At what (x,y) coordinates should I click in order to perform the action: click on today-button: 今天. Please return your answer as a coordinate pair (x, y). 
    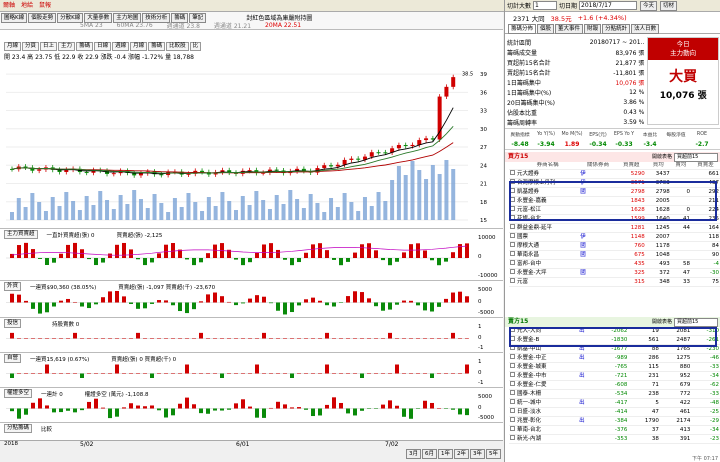
    Looking at the image, I should click on (649, 5).